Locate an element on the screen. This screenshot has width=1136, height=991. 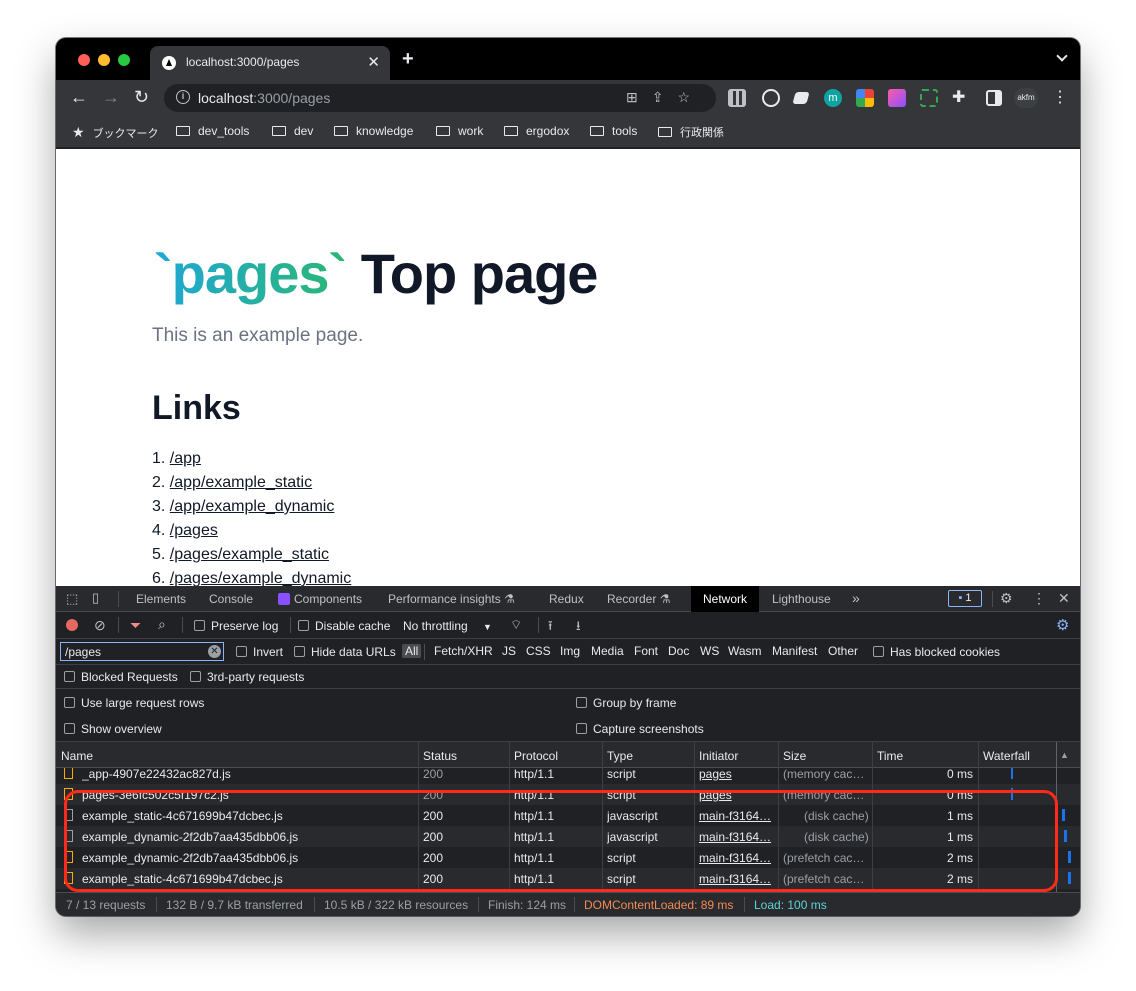
browser-tab: localhost:3000/pages ✕ is located at coordinates (270, 63).